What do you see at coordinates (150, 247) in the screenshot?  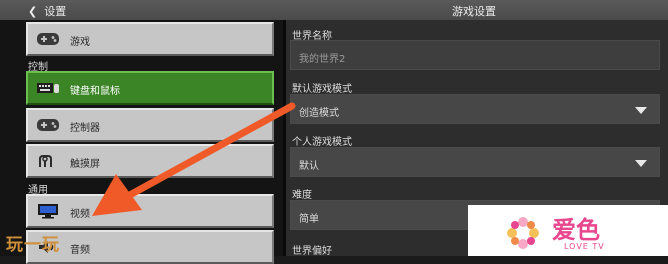 I see `sidebar-item-audio: 音频` at bounding box center [150, 247].